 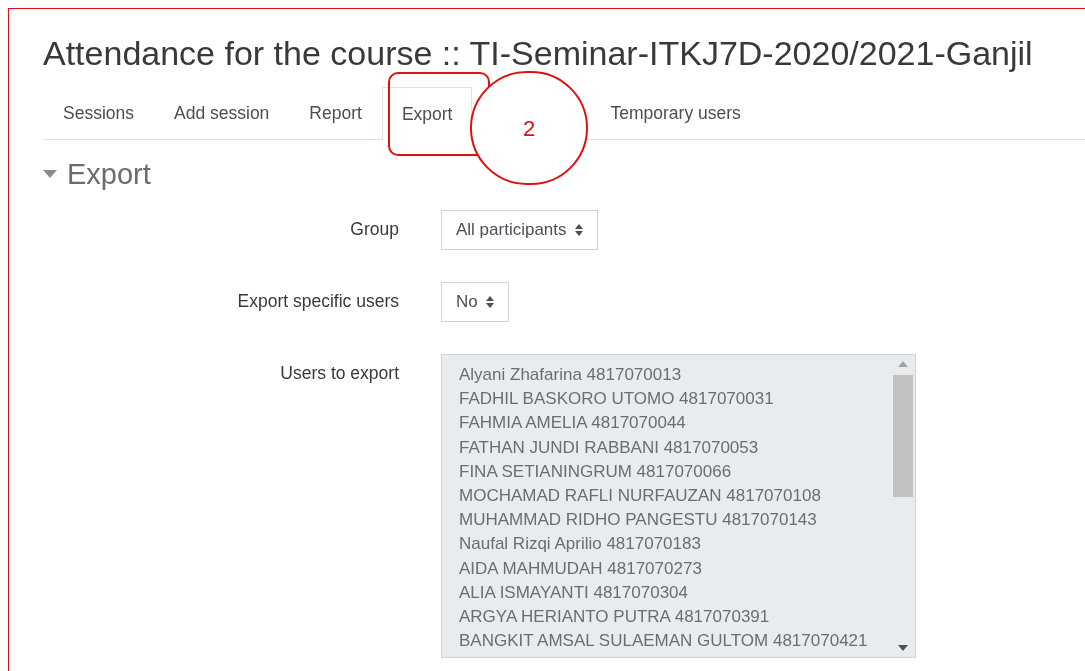 I want to click on nav-tab: Sessions, so click(x=98, y=113).